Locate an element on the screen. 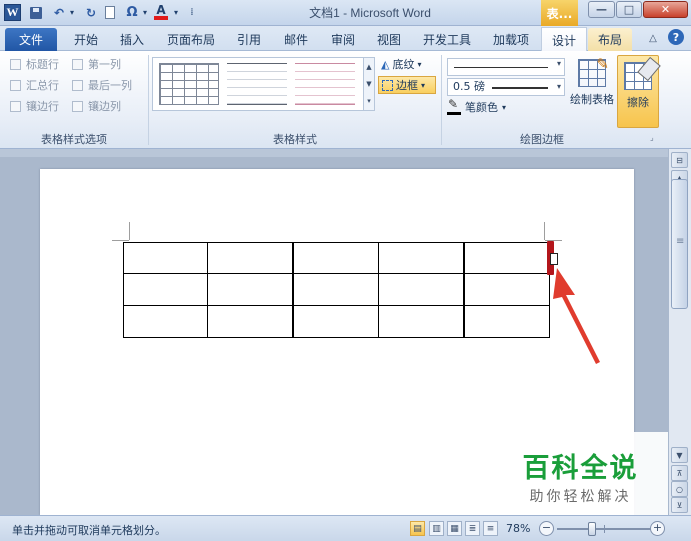 The height and width of the screenshot is (541, 691). symbol-dropdown-icon: ▾ is located at coordinates (145, 12).